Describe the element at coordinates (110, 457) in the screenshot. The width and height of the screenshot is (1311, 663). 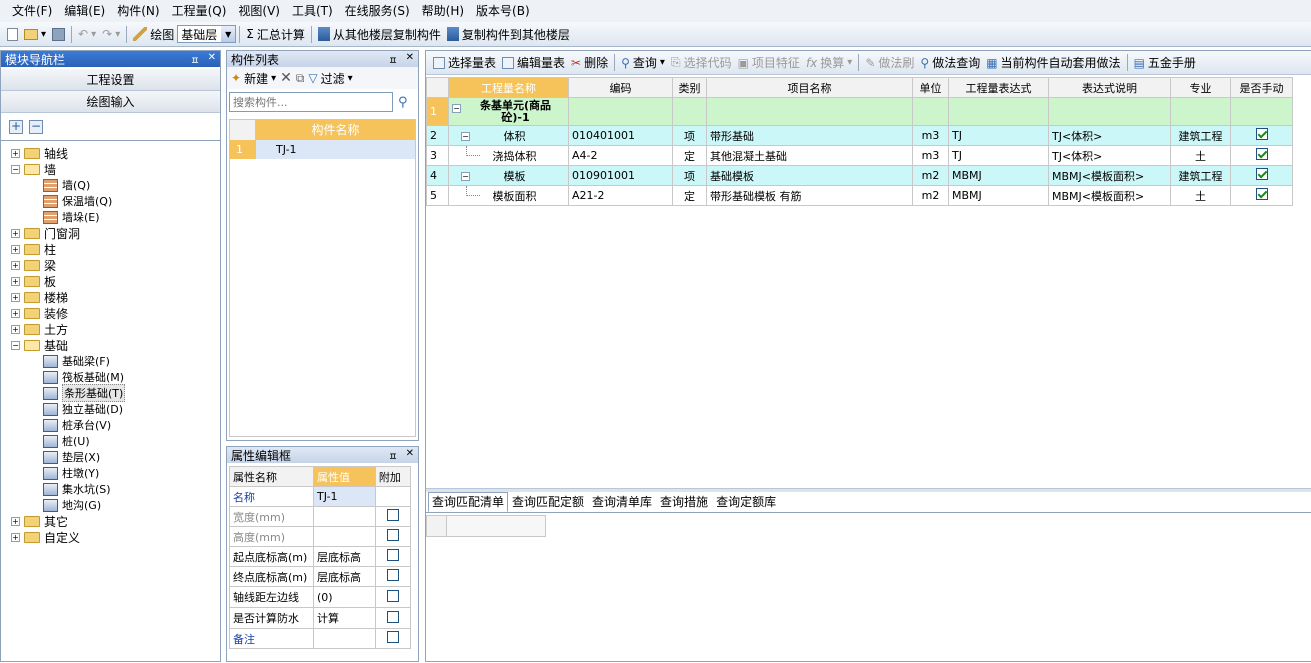
I see `tree-item: 垫层(X)` at that location.